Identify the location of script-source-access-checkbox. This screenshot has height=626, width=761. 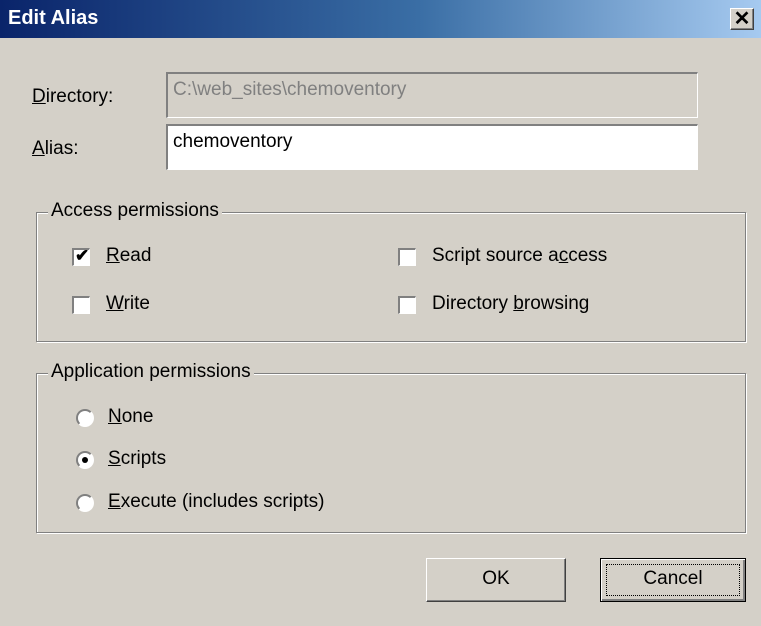
(407, 257).